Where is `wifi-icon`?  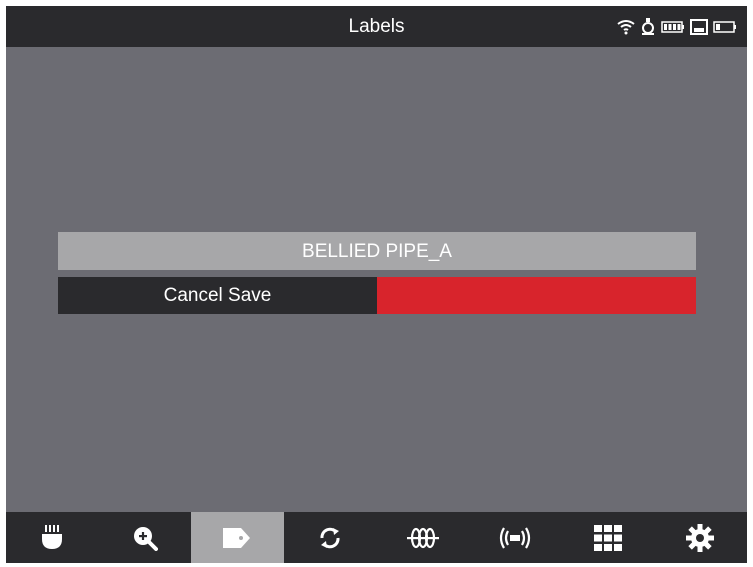 wifi-icon is located at coordinates (626, 27).